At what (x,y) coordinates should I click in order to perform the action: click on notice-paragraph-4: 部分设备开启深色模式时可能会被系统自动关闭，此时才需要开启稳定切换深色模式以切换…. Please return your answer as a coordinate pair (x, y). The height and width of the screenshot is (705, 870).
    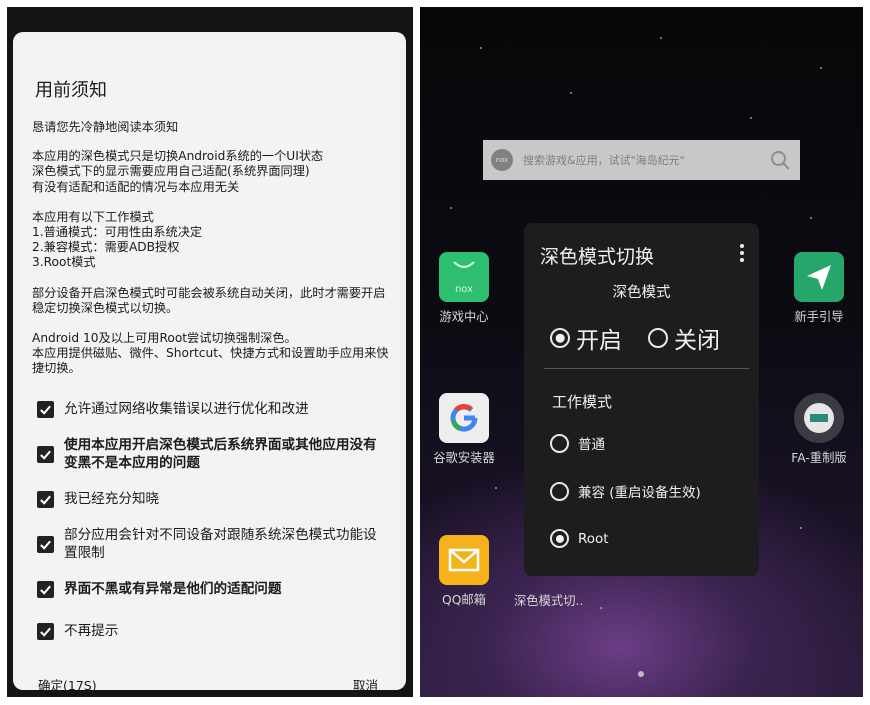
    Looking at the image, I should click on (209, 300).